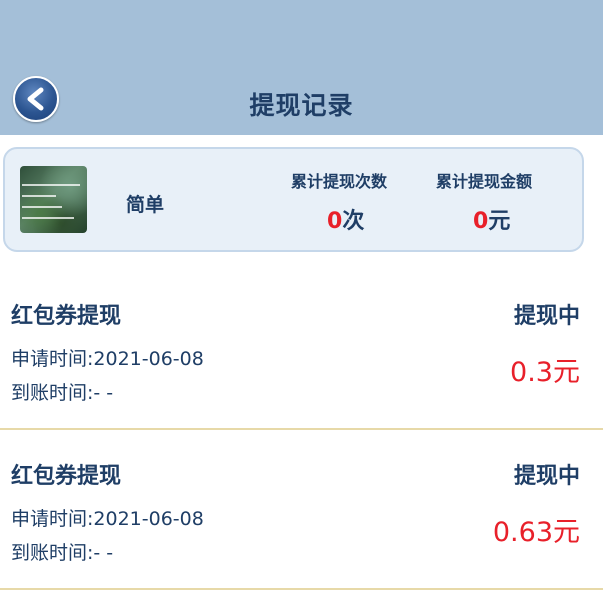  What do you see at coordinates (339, 181) in the screenshot?
I see `withdraw-count-label: 累计提现次数` at bounding box center [339, 181].